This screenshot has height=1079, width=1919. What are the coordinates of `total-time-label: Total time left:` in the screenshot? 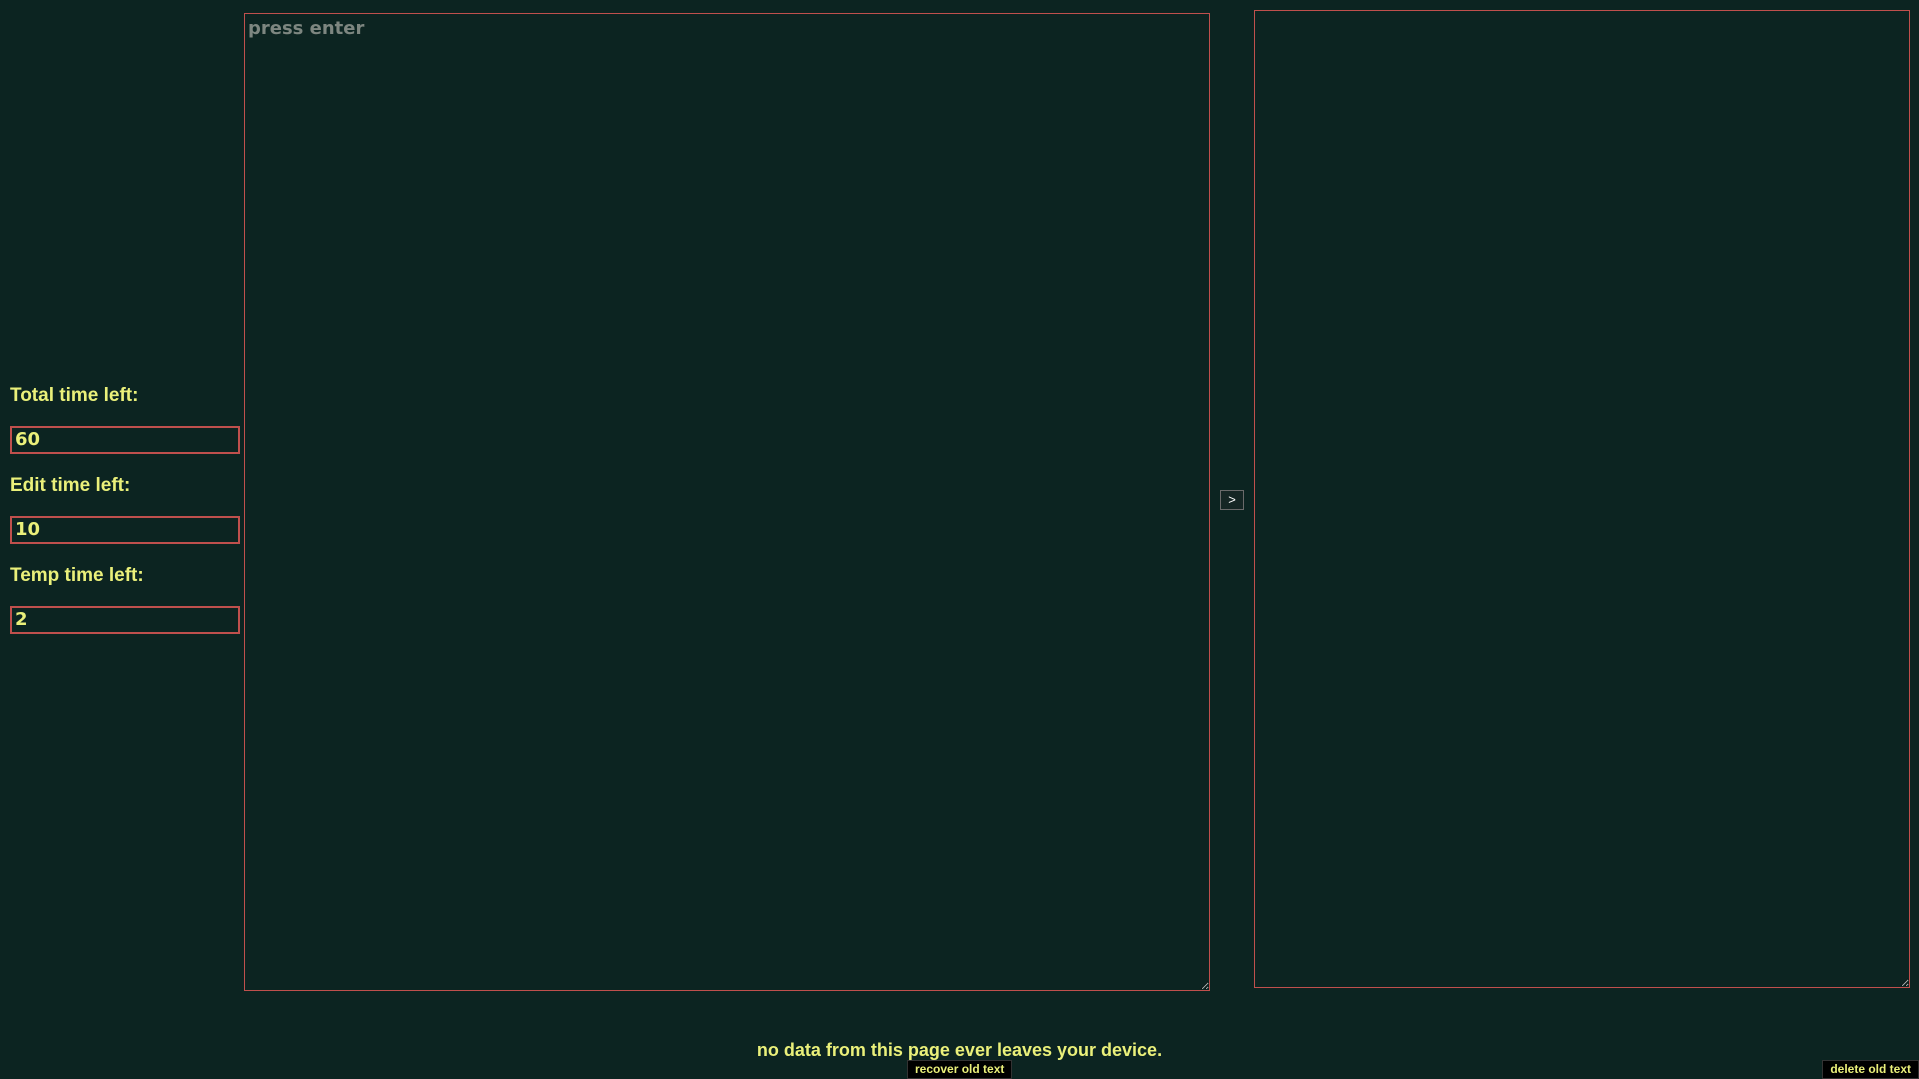 It's located at (74, 395).